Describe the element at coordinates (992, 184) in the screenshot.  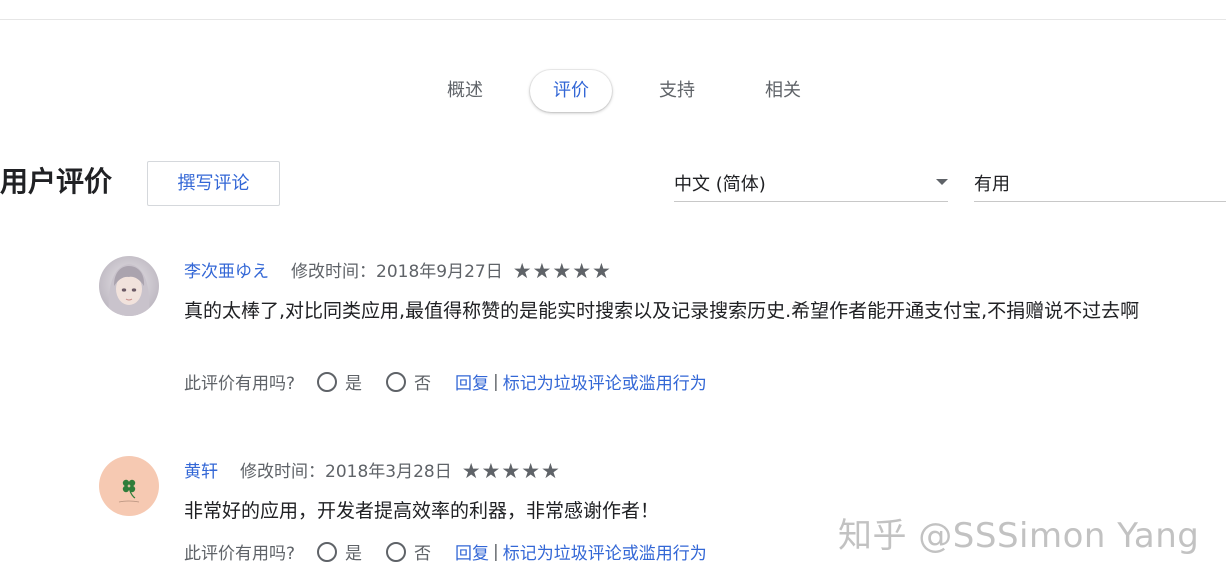
I see `sort-select-value: 有用` at that location.